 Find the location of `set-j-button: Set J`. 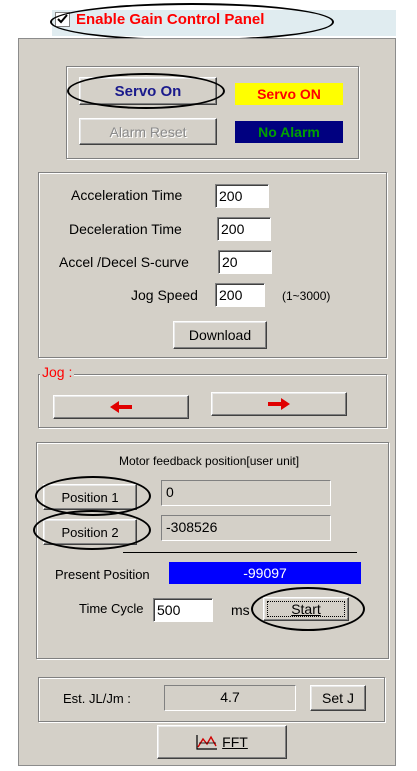

set-j-button: Set J is located at coordinates (338, 698).